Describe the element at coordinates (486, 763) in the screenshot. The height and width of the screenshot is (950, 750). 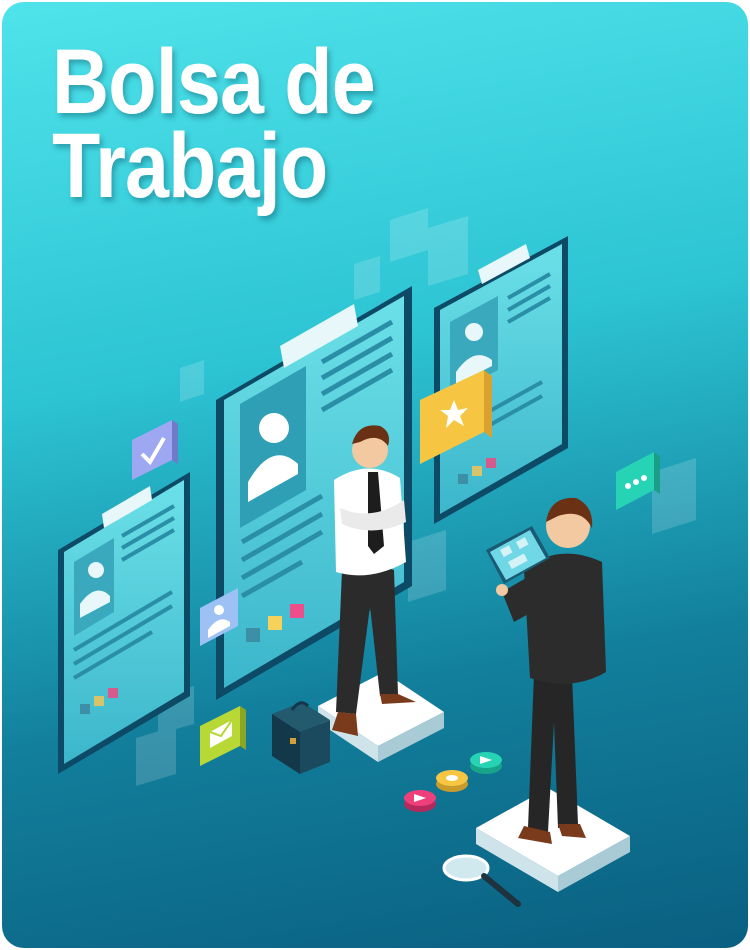
I see `token-green` at that location.